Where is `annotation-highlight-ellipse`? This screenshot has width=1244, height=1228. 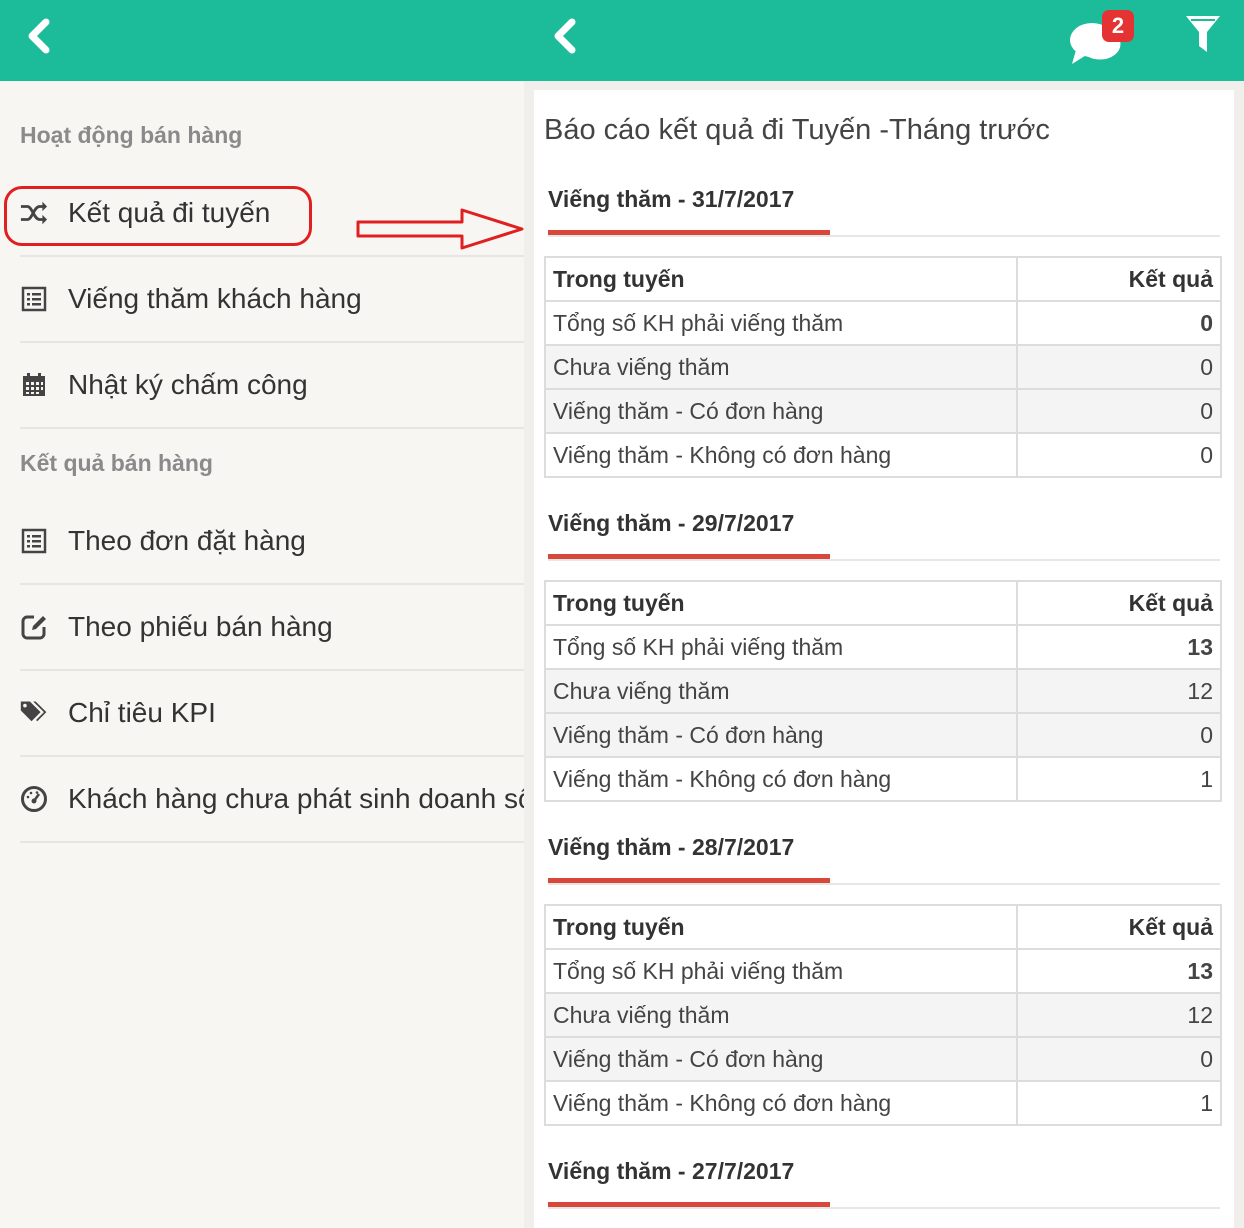
annotation-highlight-ellipse is located at coordinates (158, 216).